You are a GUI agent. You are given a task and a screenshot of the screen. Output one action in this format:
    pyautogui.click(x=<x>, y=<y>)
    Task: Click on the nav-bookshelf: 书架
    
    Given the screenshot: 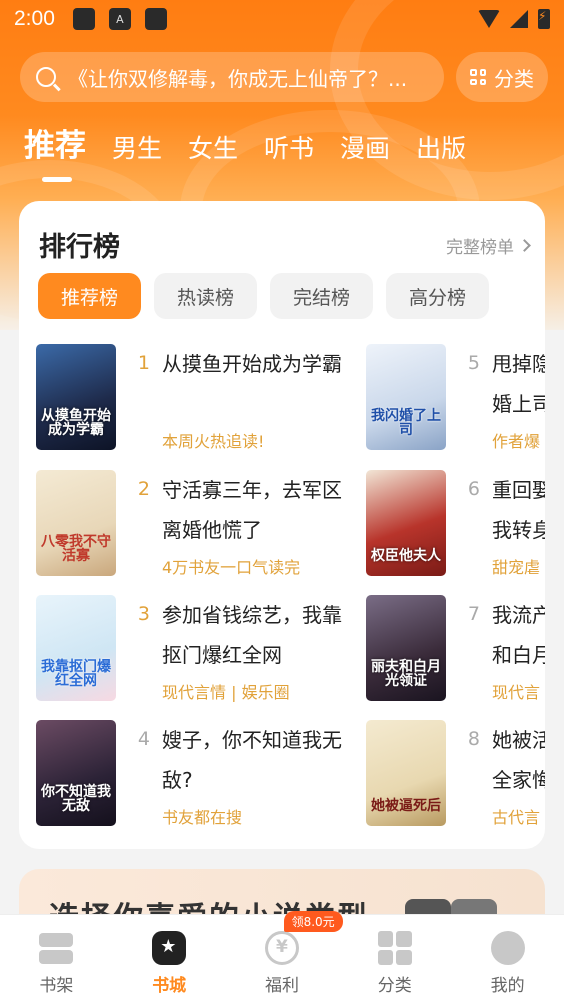 What is the action you would take?
    pyautogui.click(x=56, y=958)
    